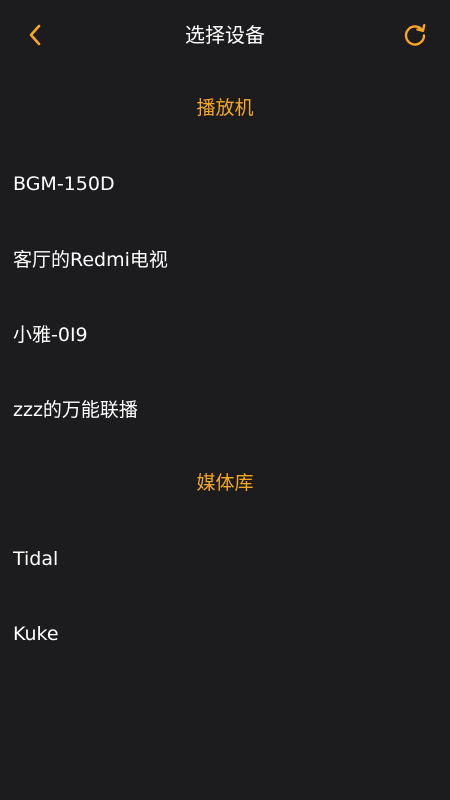 The image size is (450, 800). What do you see at coordinates (225, 333) in the screenshot?
I see `device-item-xiaoya: 小雅-0I9` at bounding box center [225, 333].